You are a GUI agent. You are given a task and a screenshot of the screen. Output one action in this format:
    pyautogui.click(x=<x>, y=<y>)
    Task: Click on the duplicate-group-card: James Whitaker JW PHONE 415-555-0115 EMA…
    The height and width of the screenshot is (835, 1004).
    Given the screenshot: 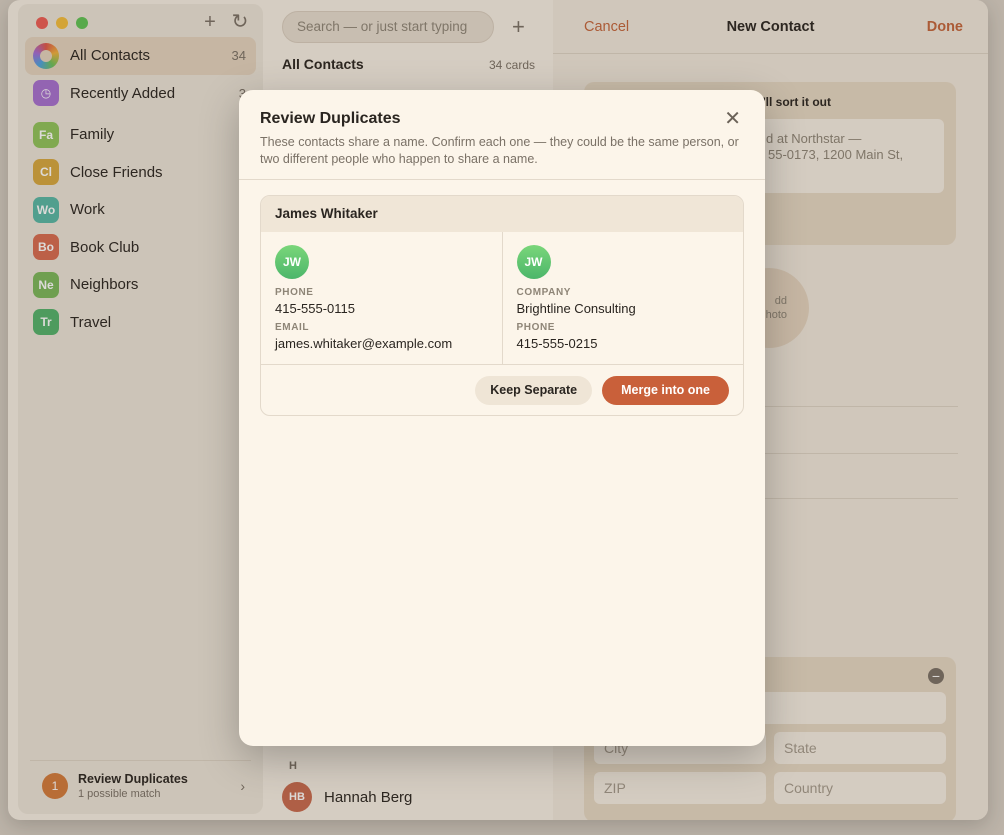 What is the action you would take?
    pyautogui.click(x=502, y=305)
    